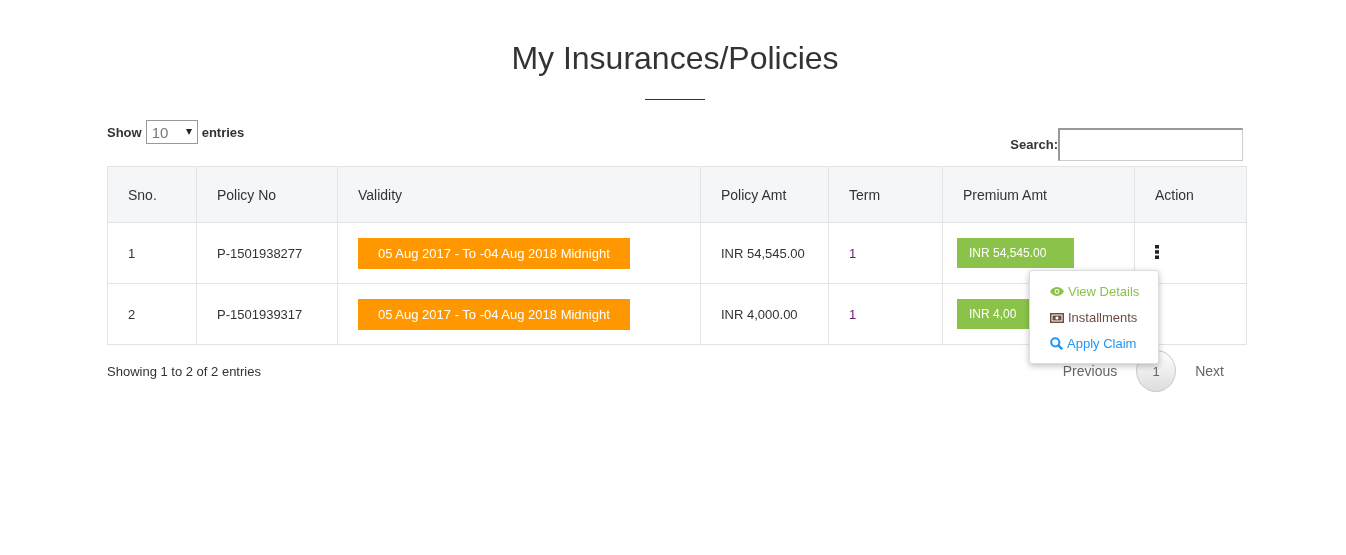 The width and height of the screenshot is (1346, 555). I want to click on search-field, so click(1150, 144).